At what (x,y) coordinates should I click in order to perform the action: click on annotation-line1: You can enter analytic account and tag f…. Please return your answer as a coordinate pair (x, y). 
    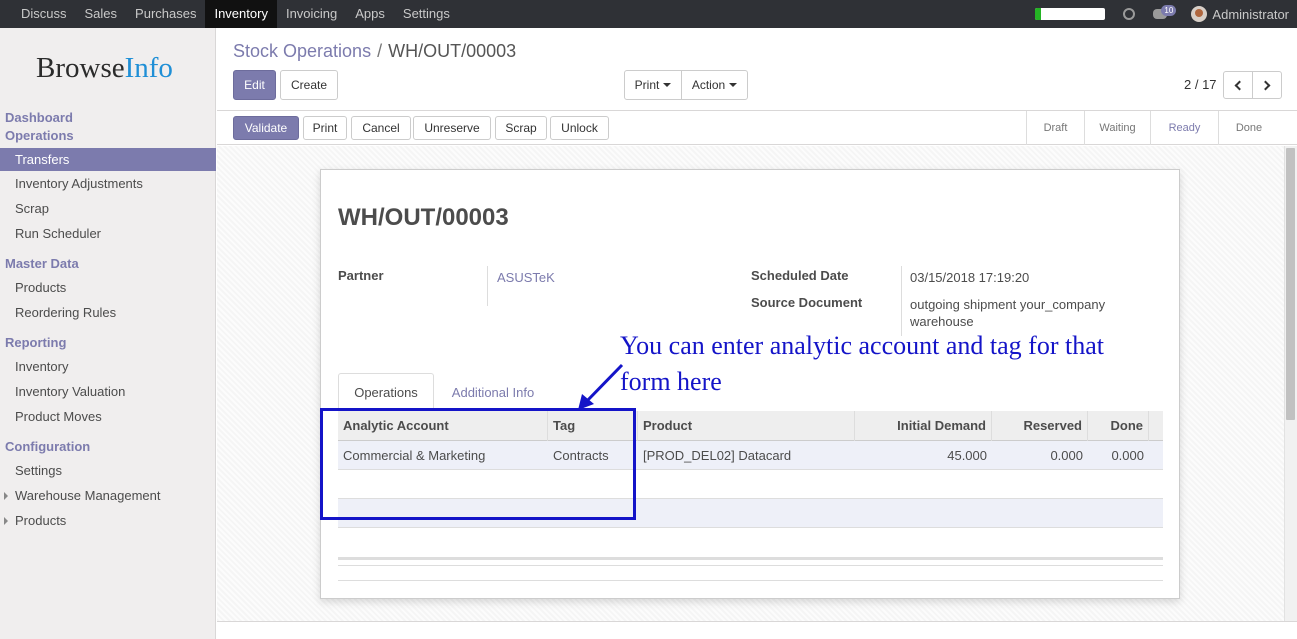
    Looking at the image, I should click on (862, 345).